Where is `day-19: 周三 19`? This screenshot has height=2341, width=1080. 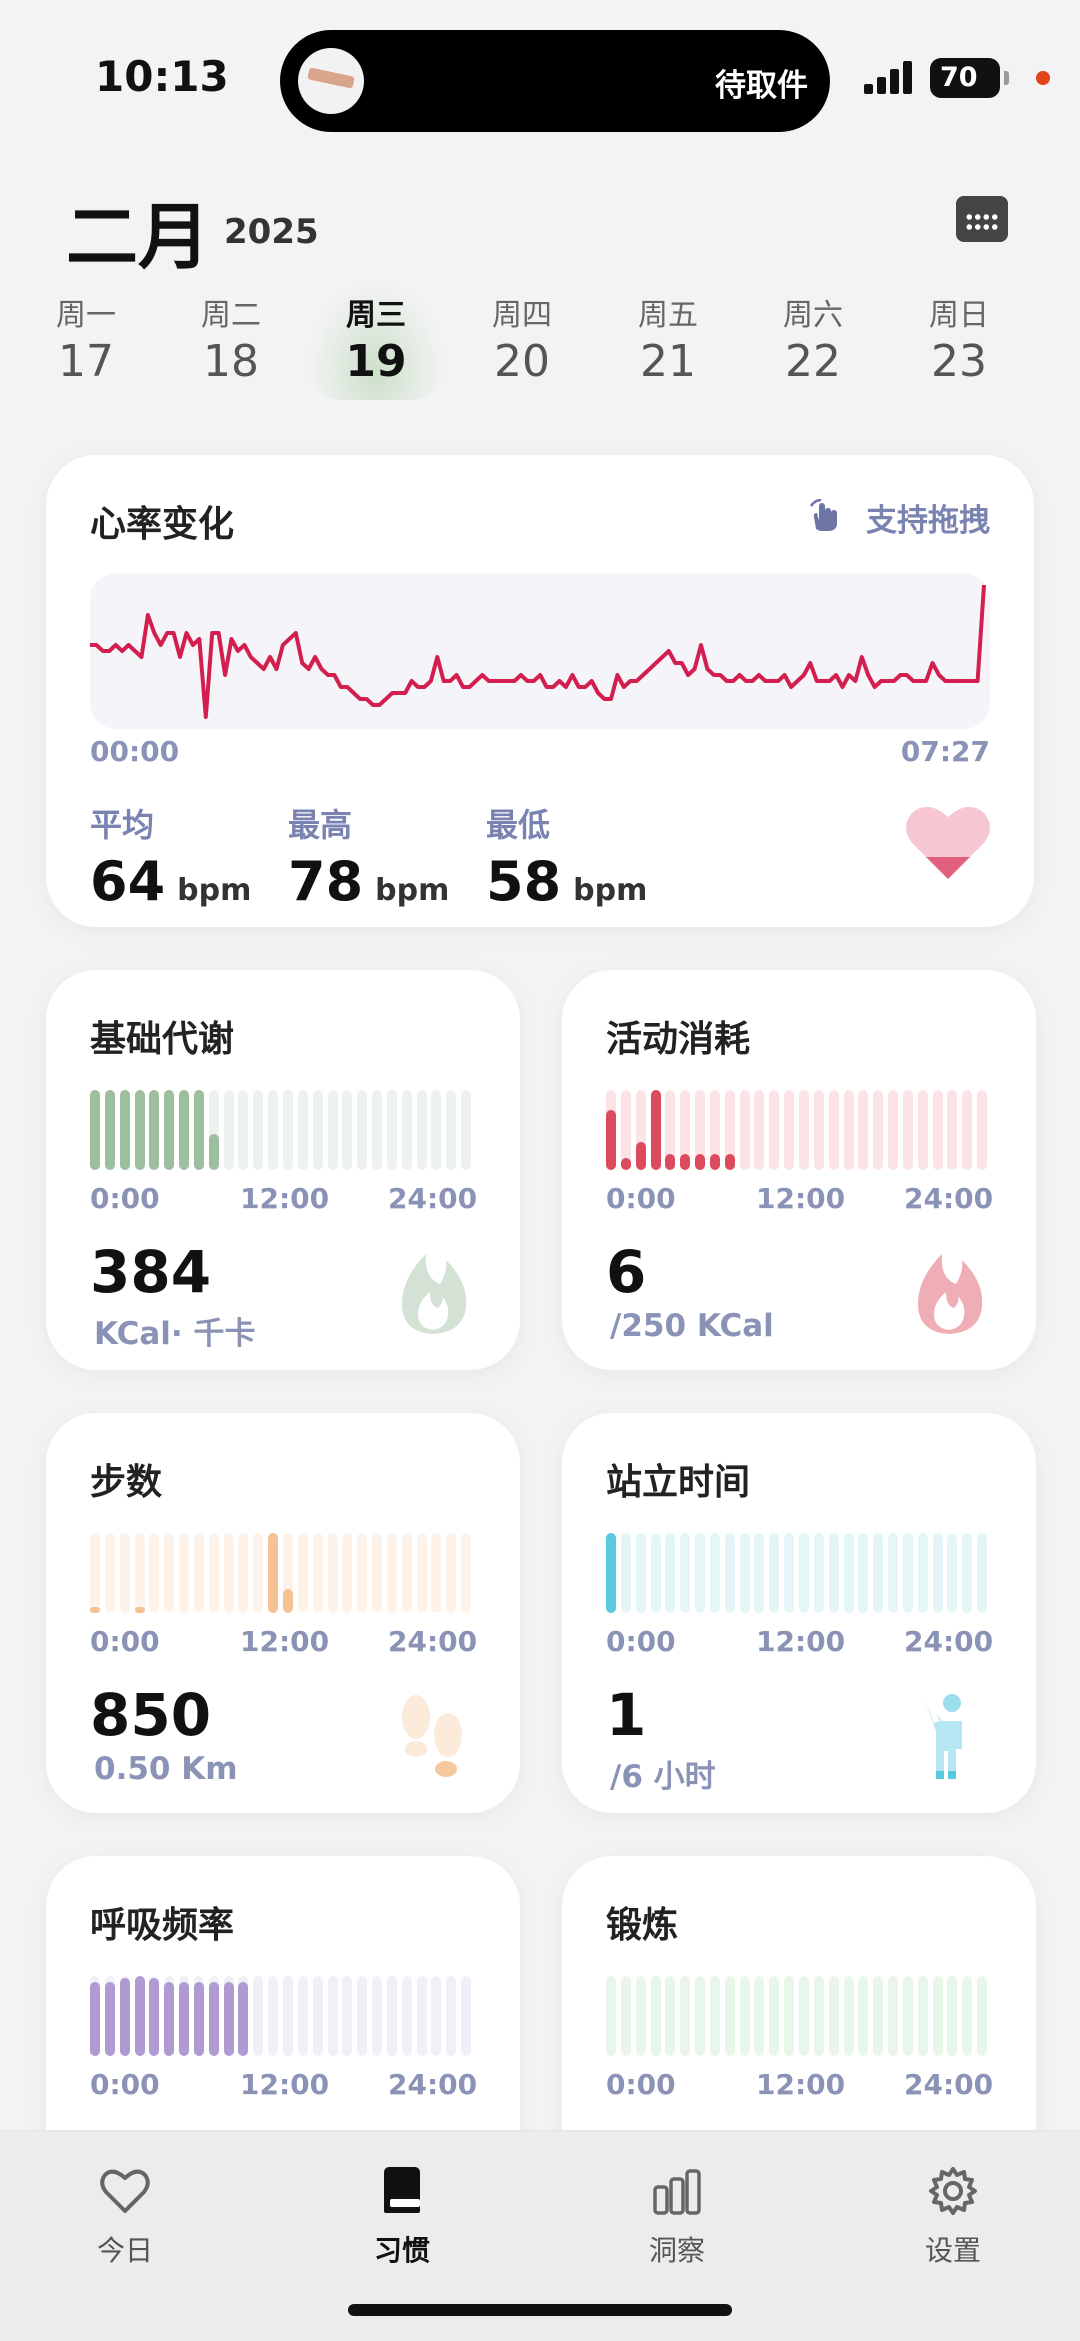 day-19: 周三 19 is located at coordinates (376, 342).